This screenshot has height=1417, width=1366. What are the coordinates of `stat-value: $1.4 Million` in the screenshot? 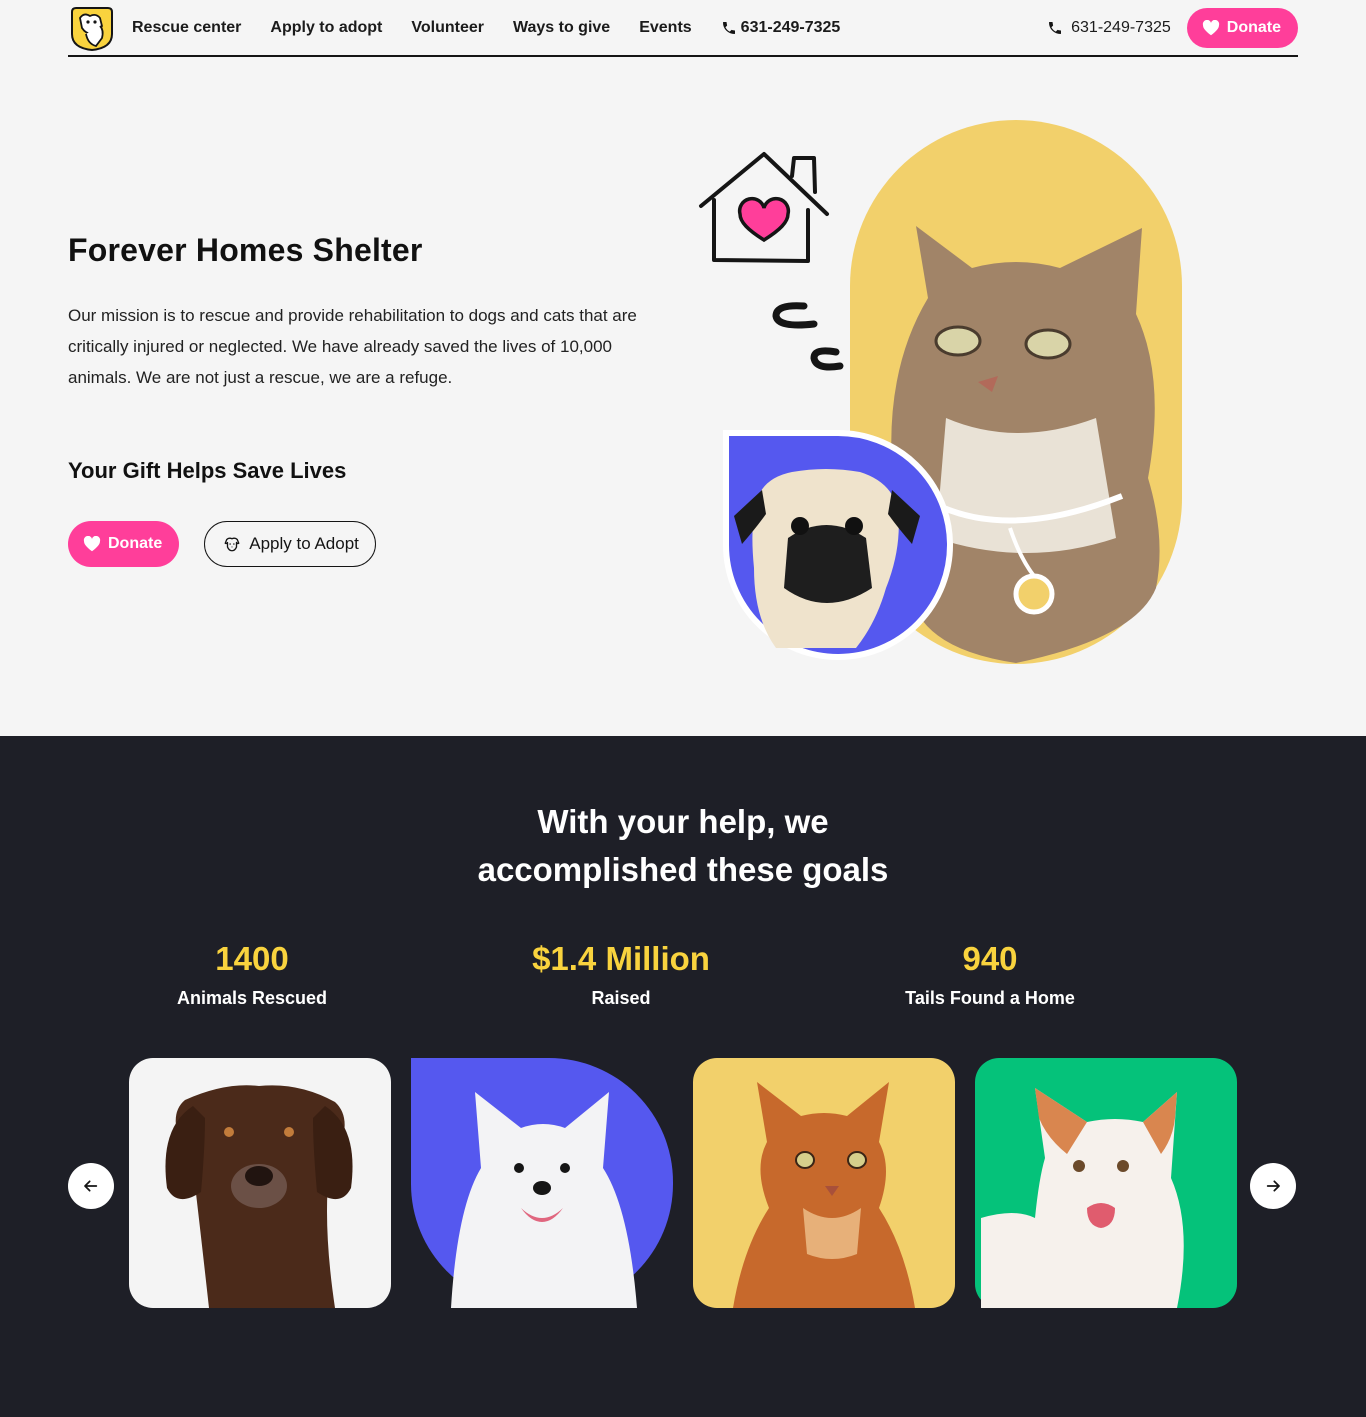 It's located at (621, 958).